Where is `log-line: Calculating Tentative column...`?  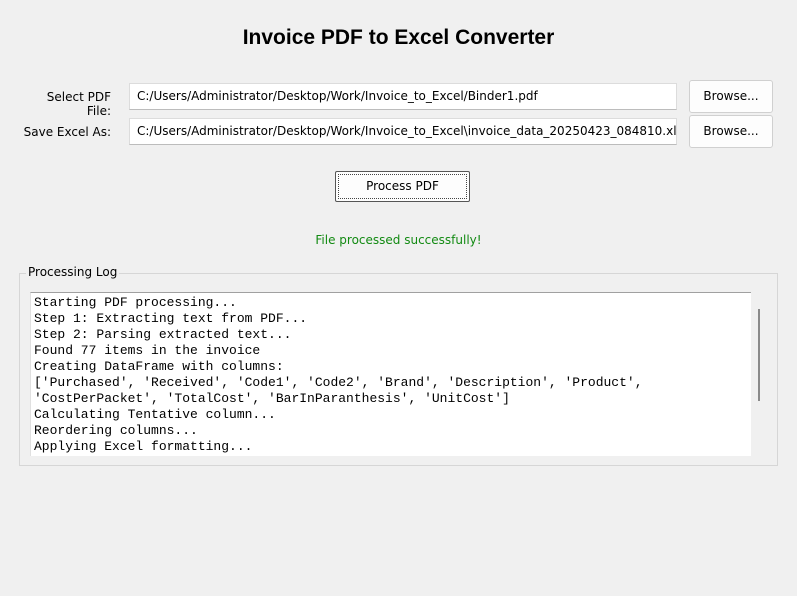 log-line: Calculating Tentative column... is located at coordinates (155, 414).